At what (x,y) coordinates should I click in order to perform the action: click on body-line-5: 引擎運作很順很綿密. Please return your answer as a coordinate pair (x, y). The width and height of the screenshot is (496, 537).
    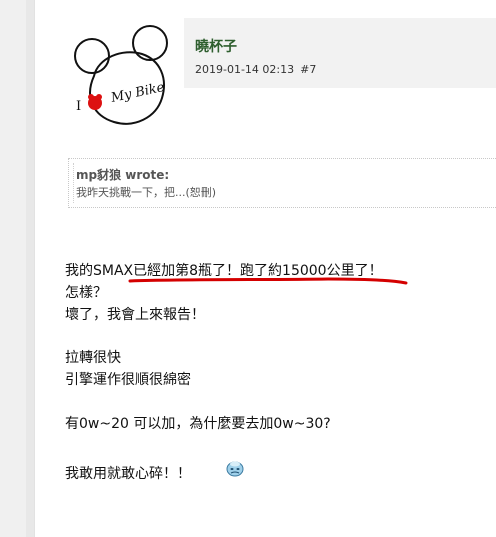
    Looking at the image, I should click on (128, 380).